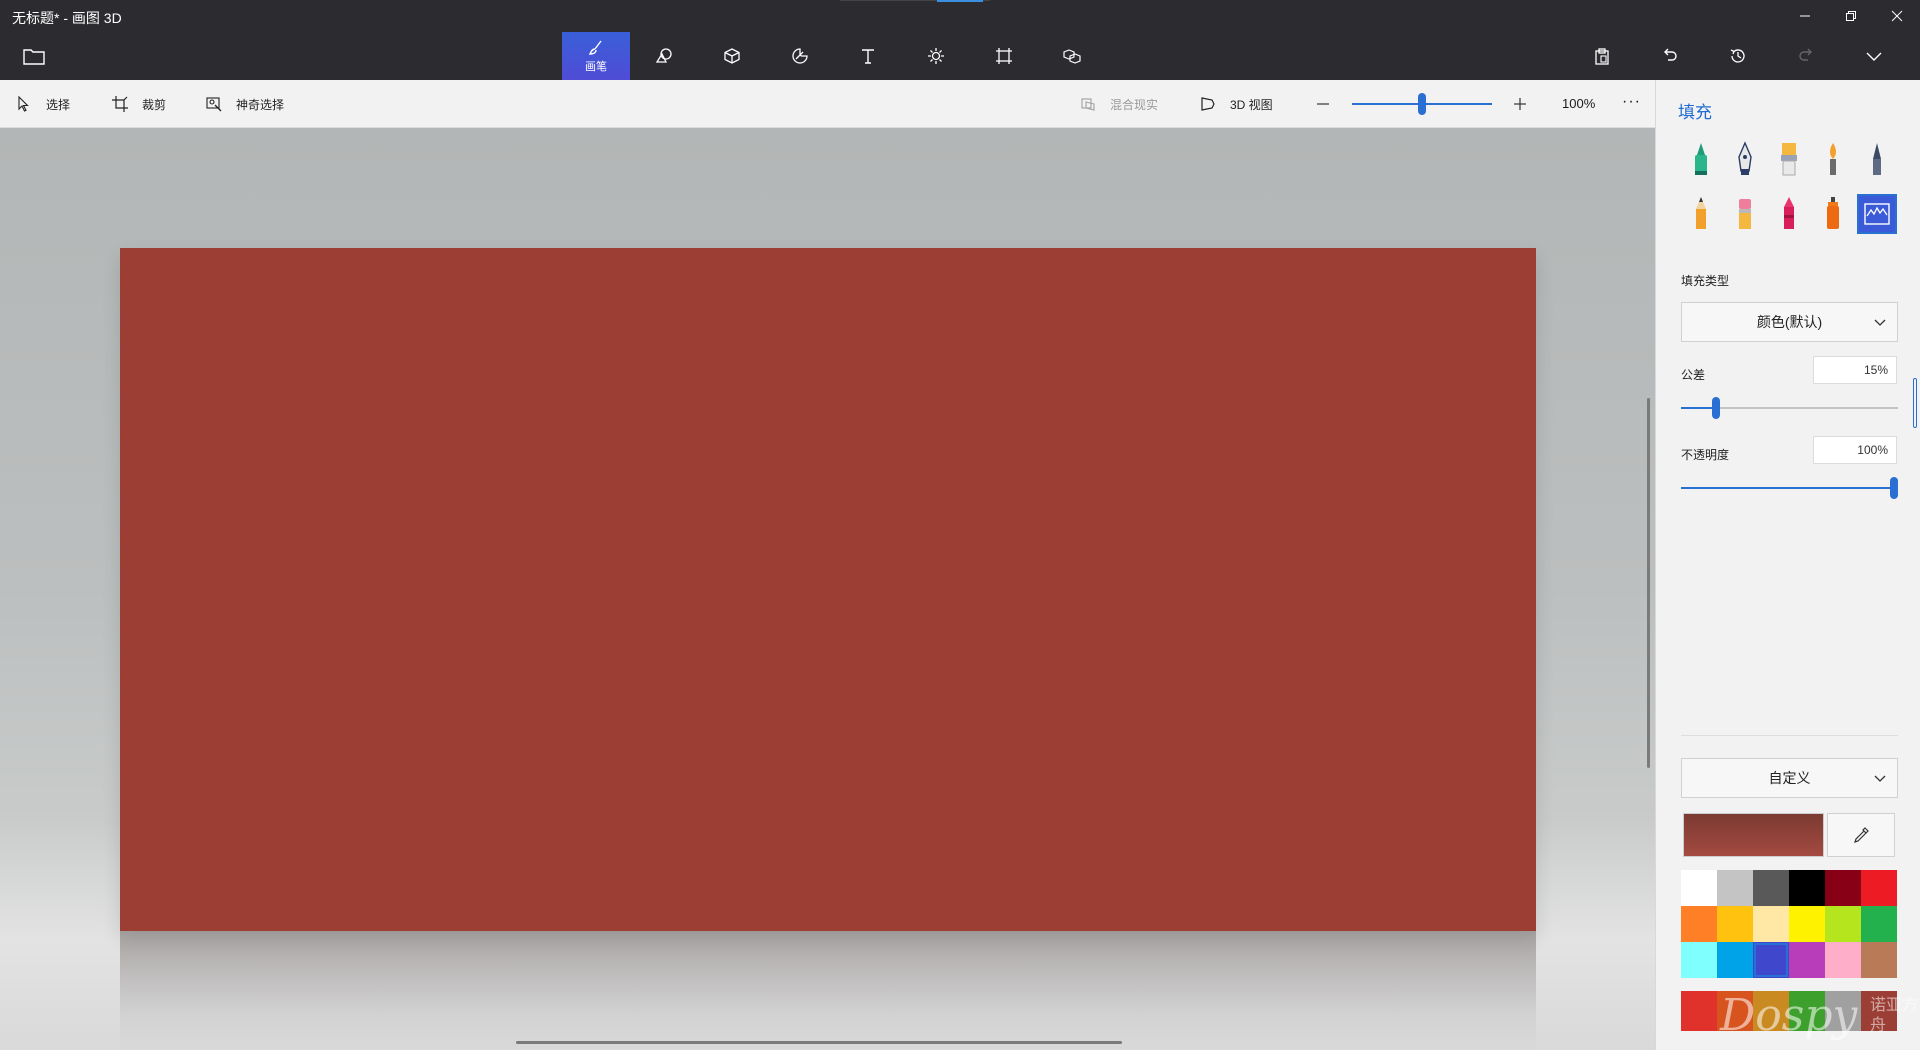 This screenshot has width=1920, height=1050. I want to click on tab-2d-shapes, so click(664, 56).